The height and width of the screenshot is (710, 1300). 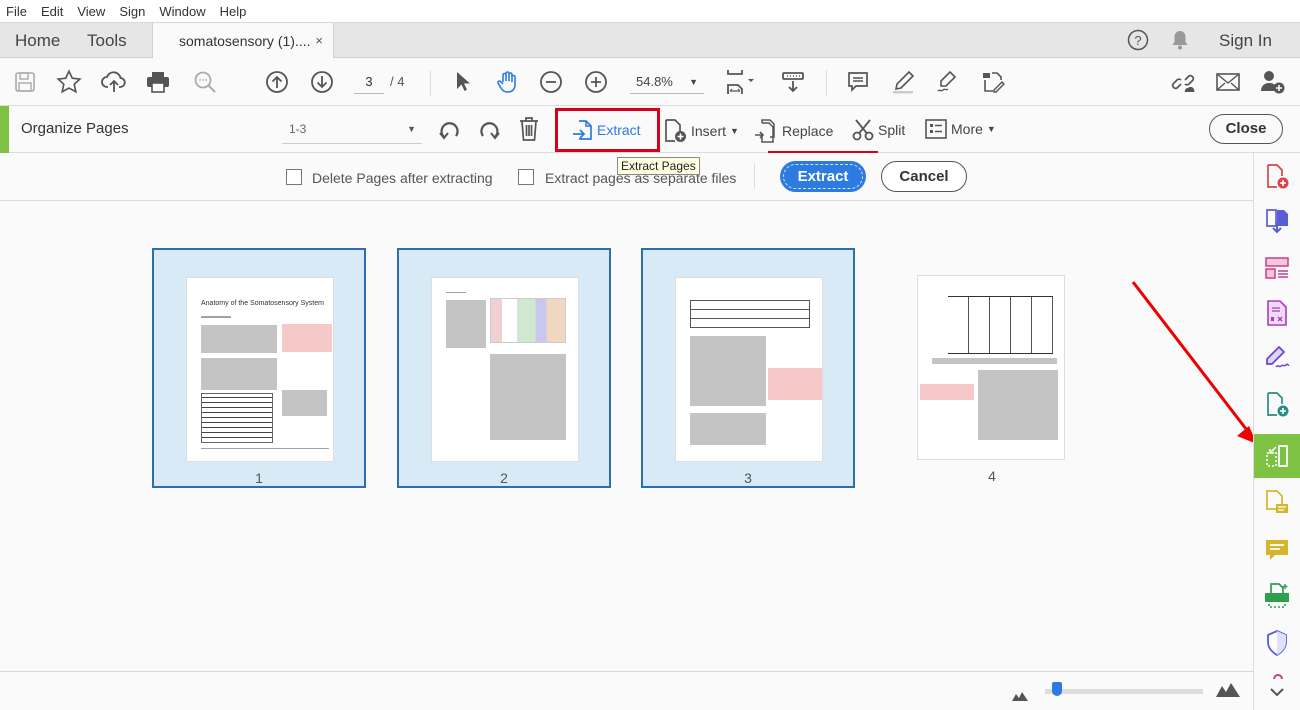 I want to click on thumbnail-size-bar, so click(x=626, y=690).